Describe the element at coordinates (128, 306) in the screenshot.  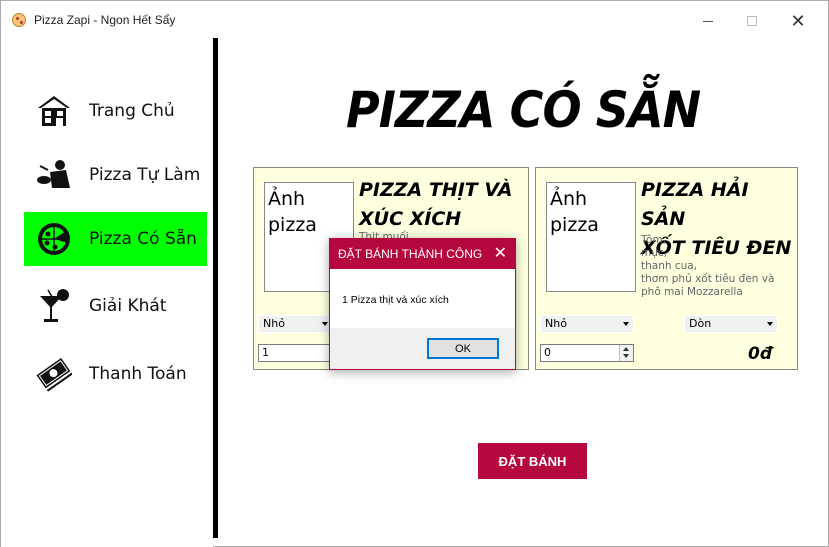
I see `sidebar-item-label: Giải Khát` at that location.